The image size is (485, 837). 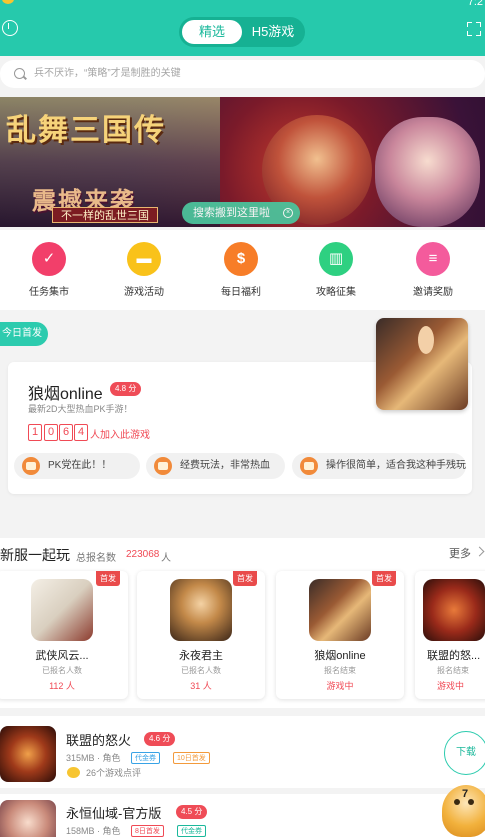 I want to click on menu-label: 攻略征集, so click(x=336, y=292).